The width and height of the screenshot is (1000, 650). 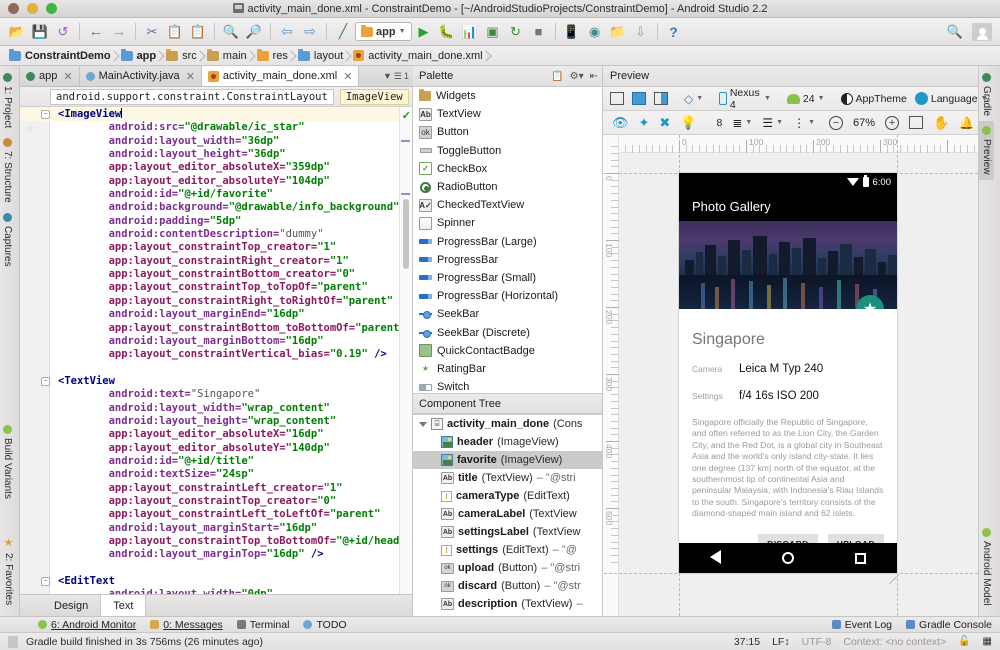 What do you see at coordinates (198, 32) in the screenshot?
I see `paste-icon: 📋` at bounding box center [198, 32].